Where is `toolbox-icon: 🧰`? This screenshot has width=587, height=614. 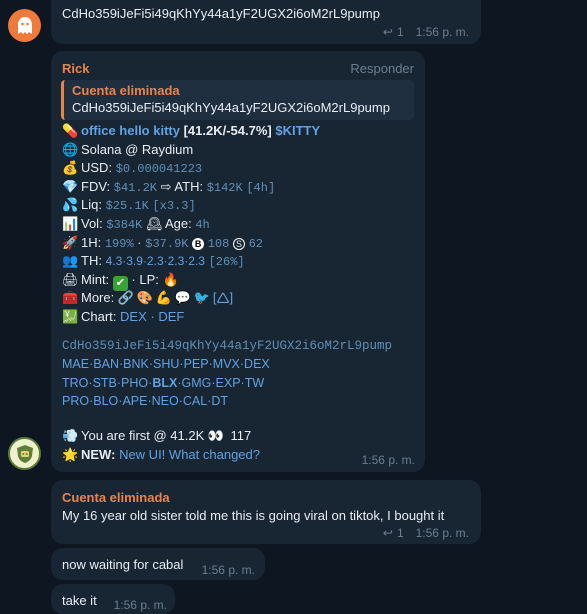 toolbox-icon: 🧰 is located at coordinates (70, 298).